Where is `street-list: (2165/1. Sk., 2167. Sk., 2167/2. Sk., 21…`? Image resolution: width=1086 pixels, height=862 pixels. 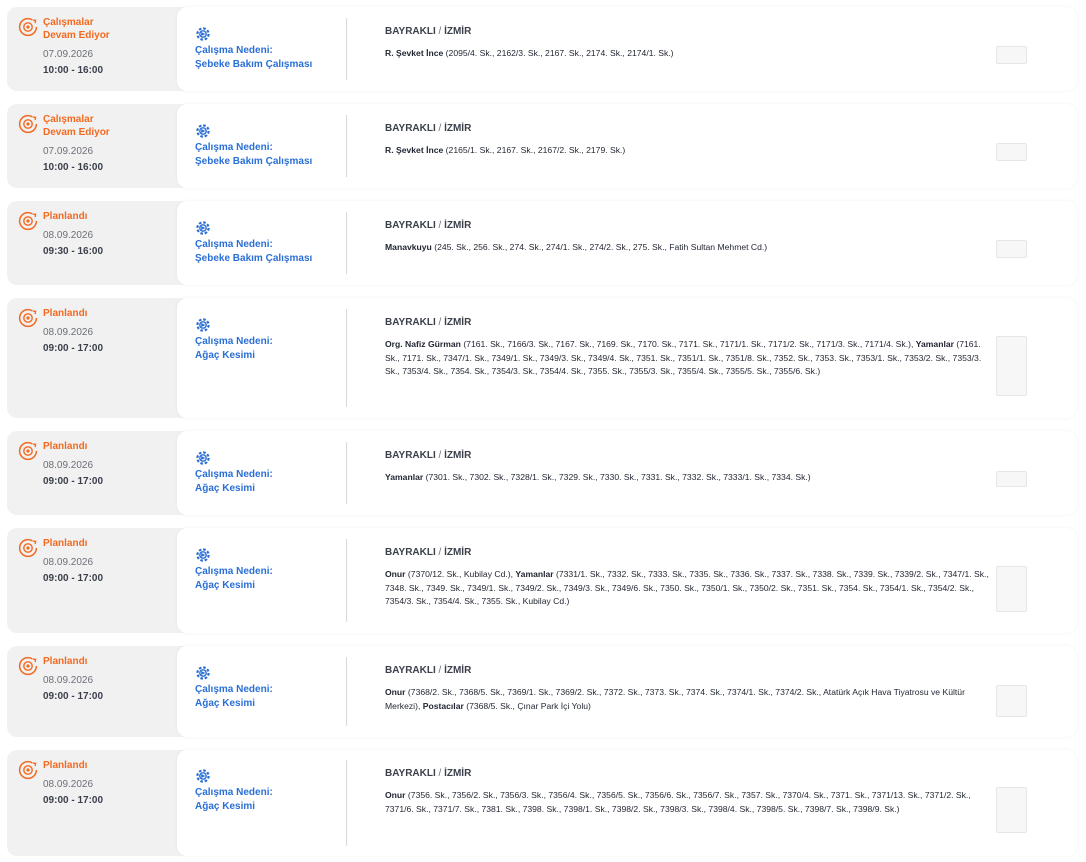 street-list: (2165/1. Sk., 2167. Sk., 2167/2. Sk., 21… is located at coordinates (535, 150).